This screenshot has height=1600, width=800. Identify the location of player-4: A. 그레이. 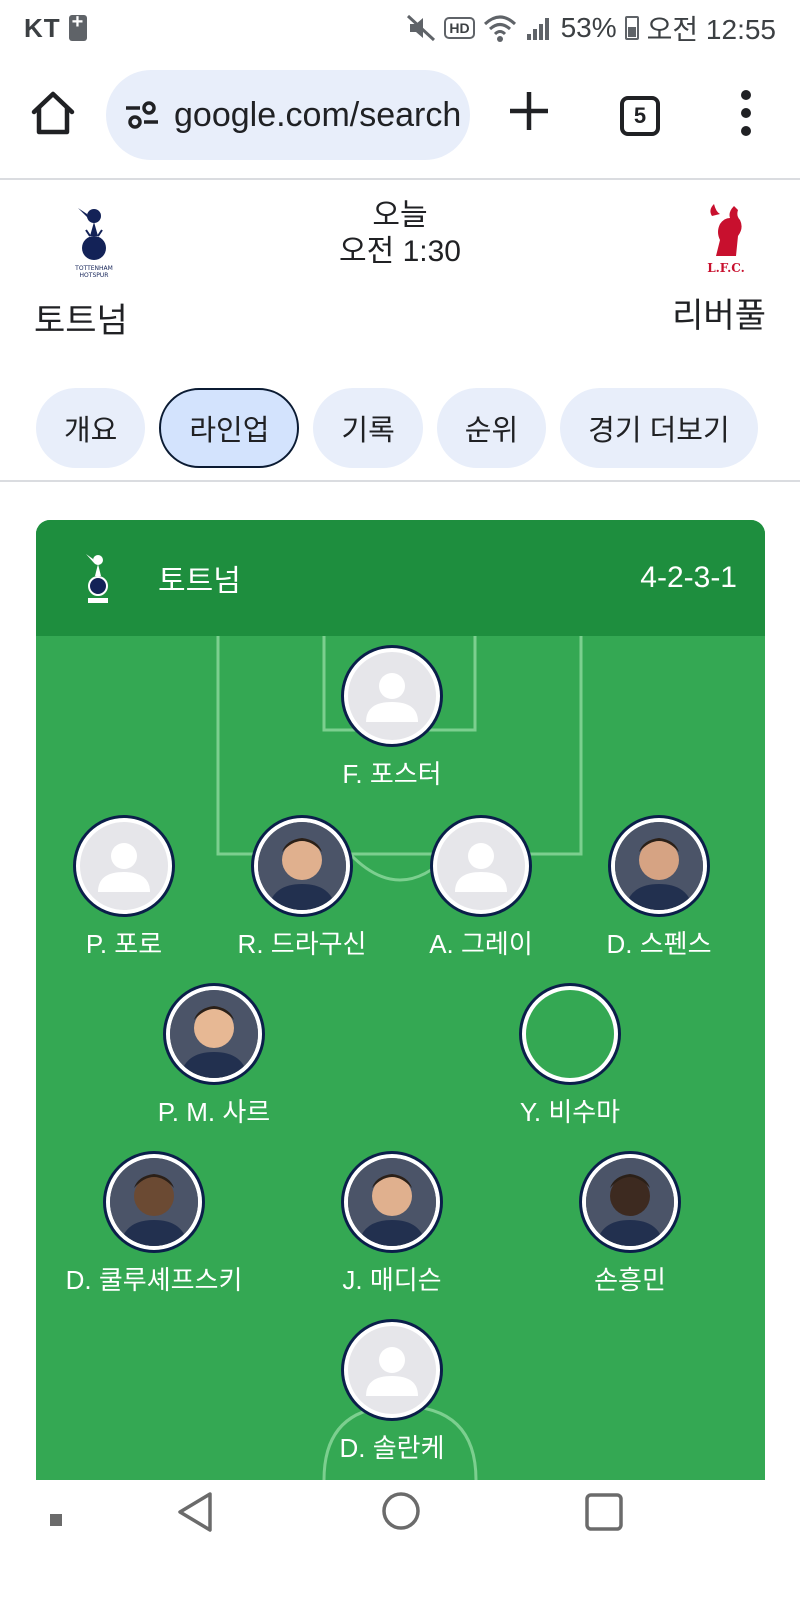
(481, 889).